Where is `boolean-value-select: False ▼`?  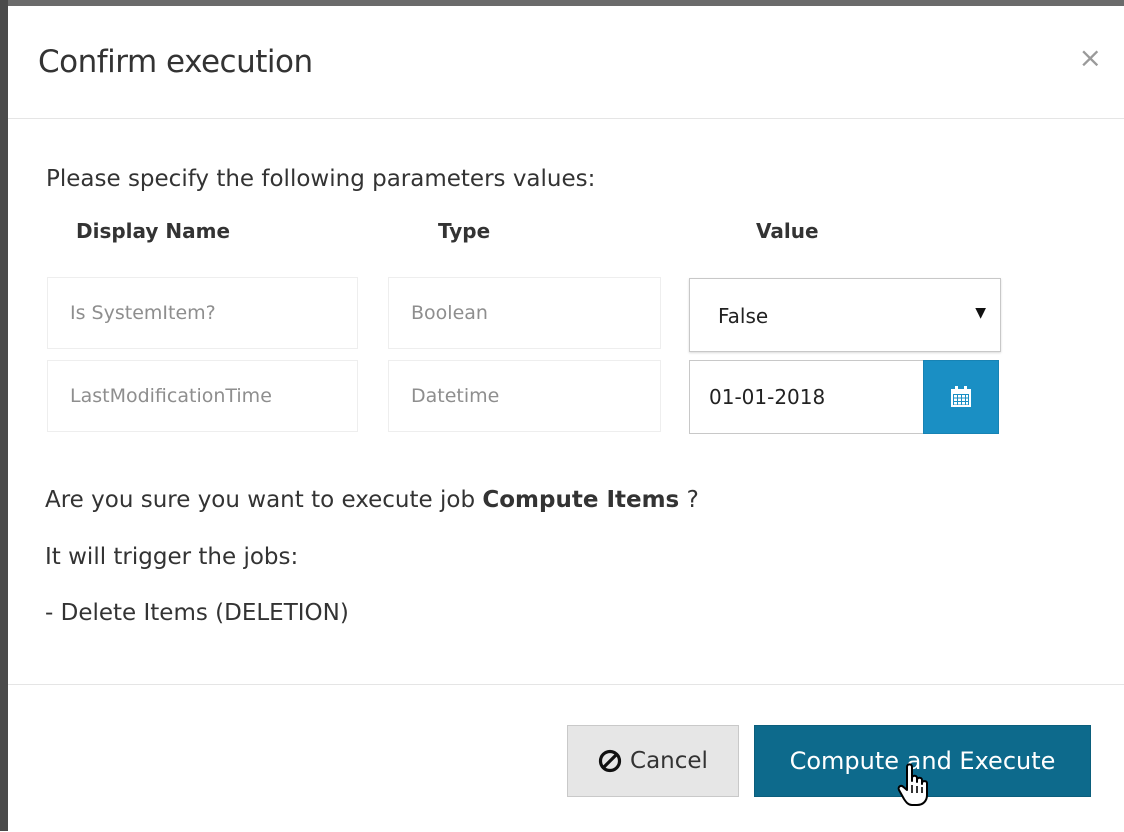 boolean-value-select: False ▼ is located at coordinates (845, 315).